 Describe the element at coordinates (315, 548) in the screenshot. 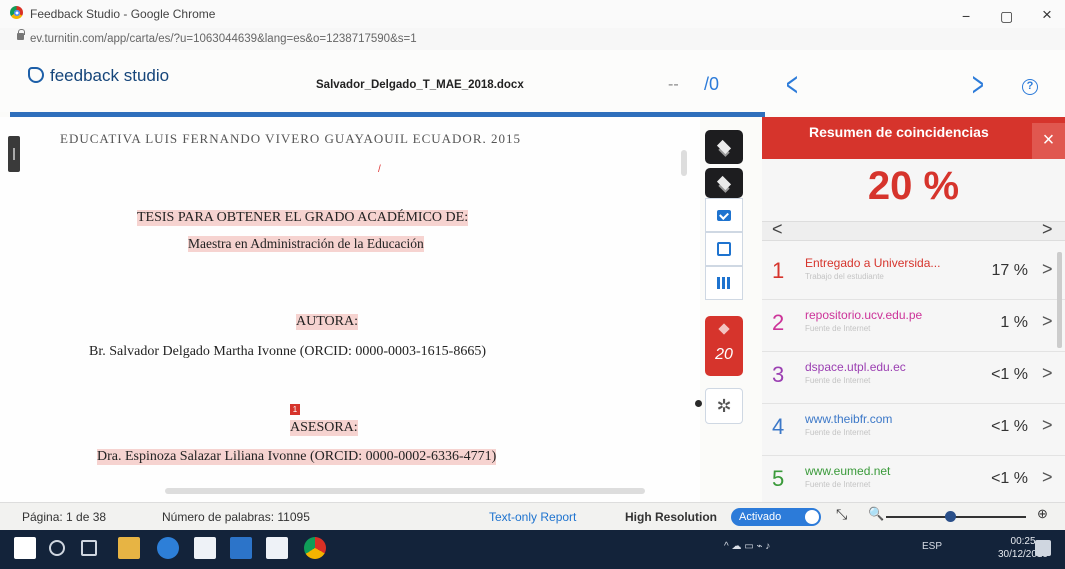

I see `chrome-taskbar-icon` at that location.